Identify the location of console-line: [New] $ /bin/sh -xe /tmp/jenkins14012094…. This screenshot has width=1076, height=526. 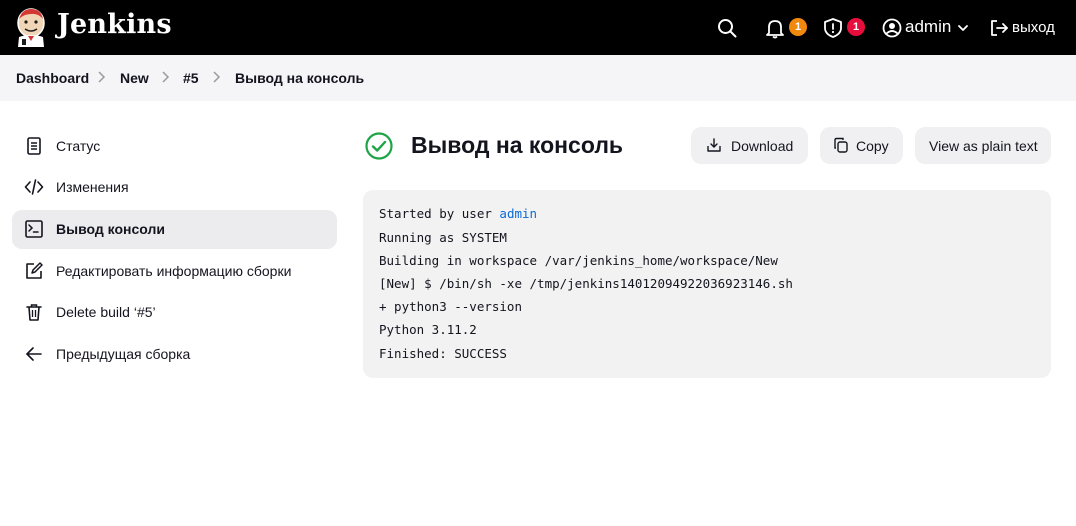
(586, 283).